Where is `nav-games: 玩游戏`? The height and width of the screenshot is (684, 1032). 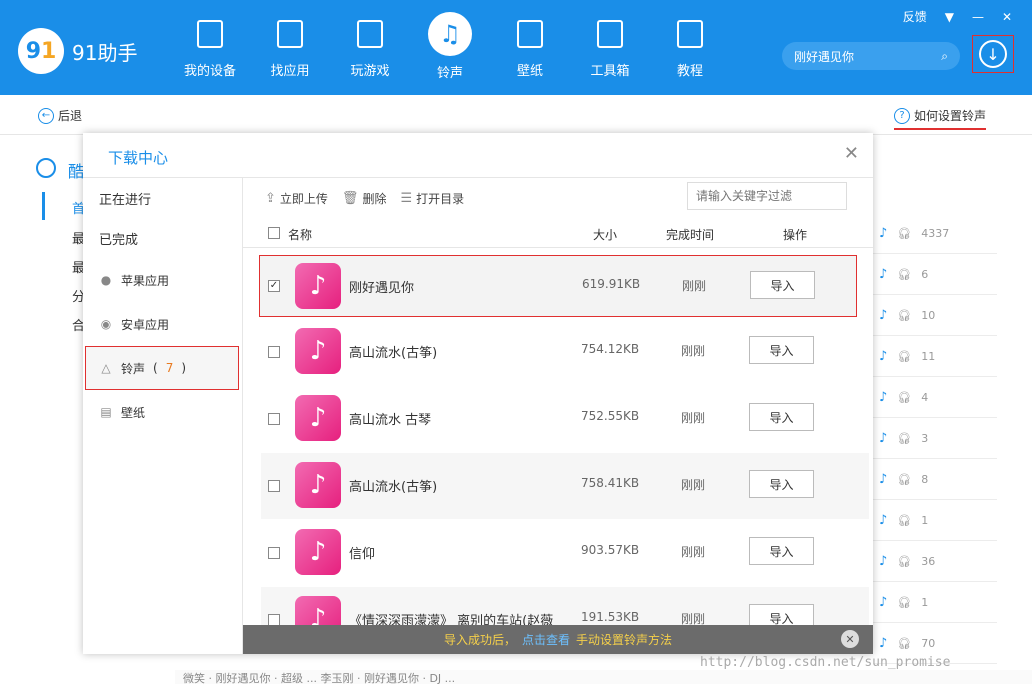 nav-games: 玩游戏 is located at coordinates (370, 51).